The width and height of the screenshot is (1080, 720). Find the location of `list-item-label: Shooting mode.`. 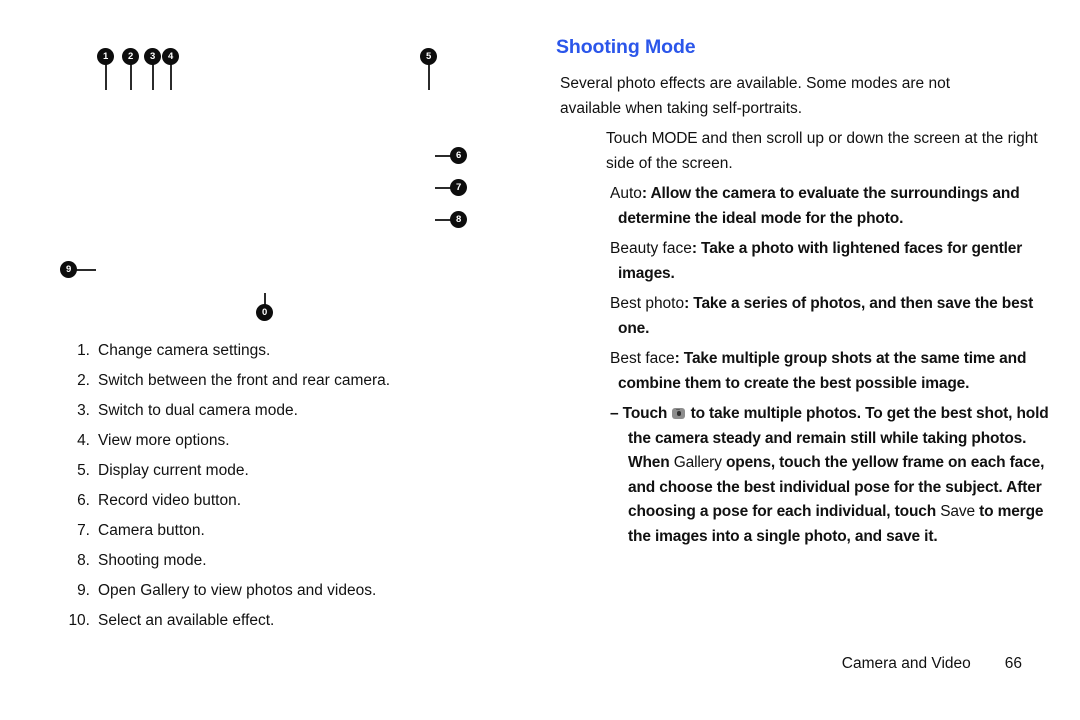

list-item-label: Shooting mode. is located at coordinates (152, 560).